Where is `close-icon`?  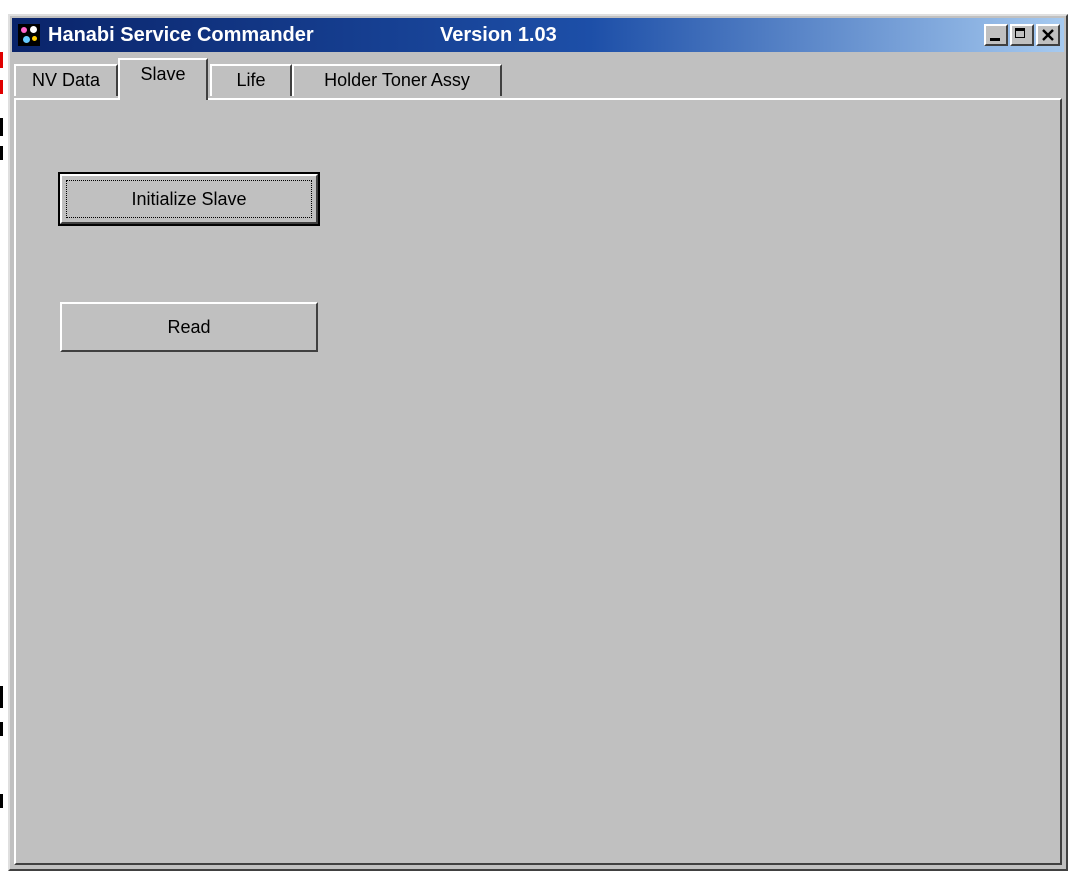
close-icon is located at coordinates (1048, 35).